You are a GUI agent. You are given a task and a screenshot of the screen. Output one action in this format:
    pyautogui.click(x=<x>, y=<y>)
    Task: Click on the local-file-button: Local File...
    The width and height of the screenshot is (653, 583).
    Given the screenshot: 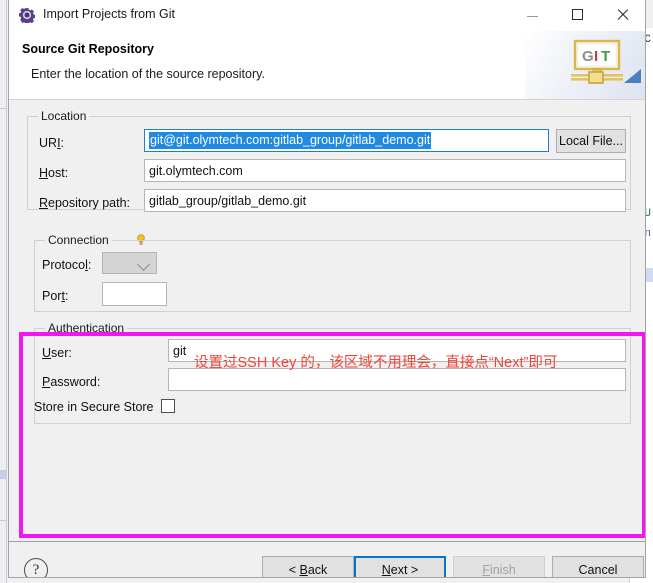 What is the action you would take?
    pyautogui.click(x=591, y=141)
    